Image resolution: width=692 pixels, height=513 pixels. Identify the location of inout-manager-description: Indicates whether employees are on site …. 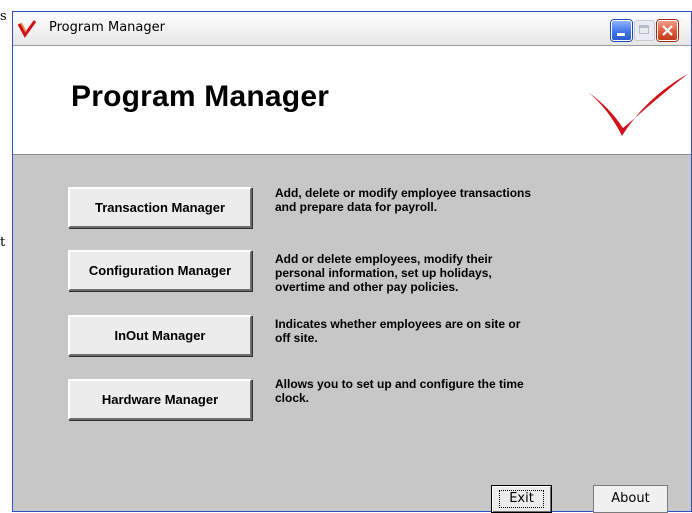
(475, 331).